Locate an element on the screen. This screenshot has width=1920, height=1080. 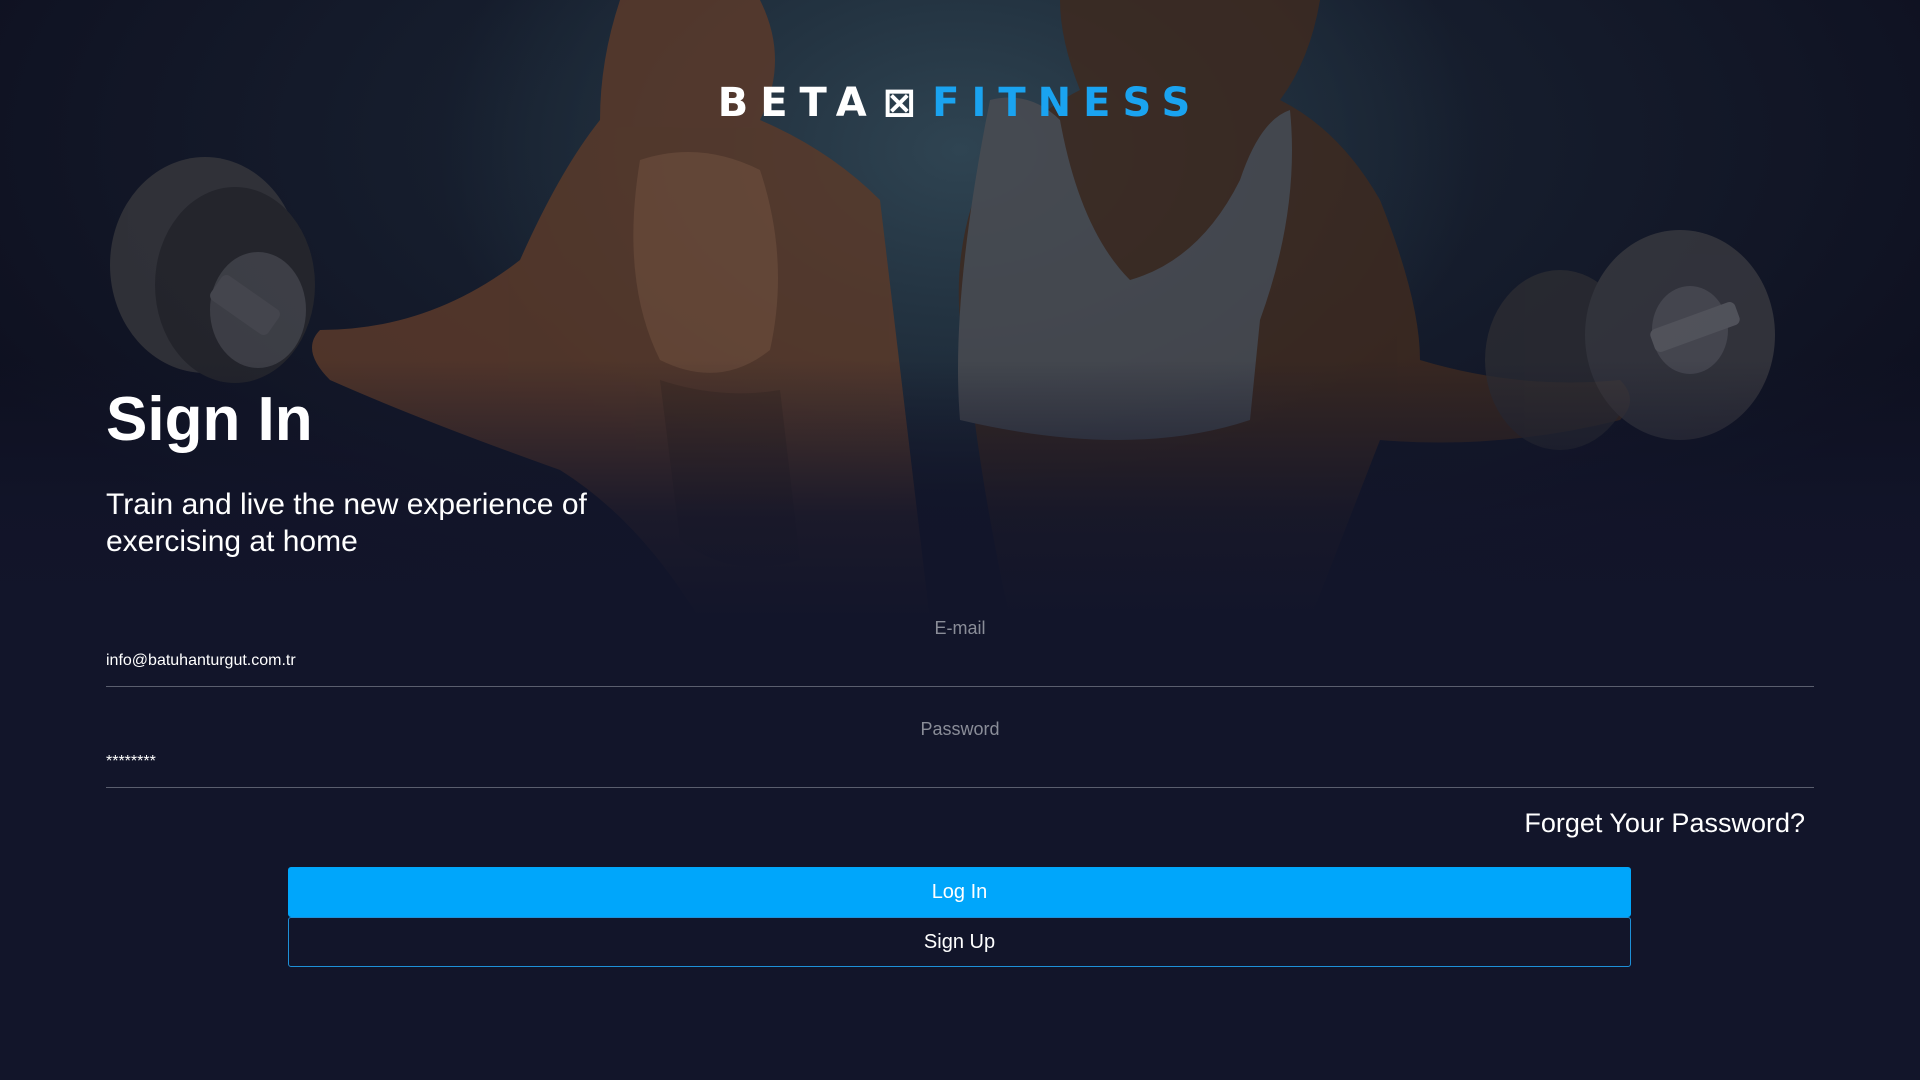
email-input: info@batuhanturgut.com.tr is located at coordinates (201, 661).